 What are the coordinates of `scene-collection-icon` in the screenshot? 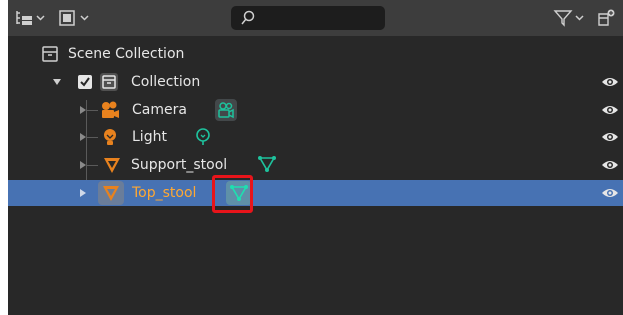 It's located at (50, 54).